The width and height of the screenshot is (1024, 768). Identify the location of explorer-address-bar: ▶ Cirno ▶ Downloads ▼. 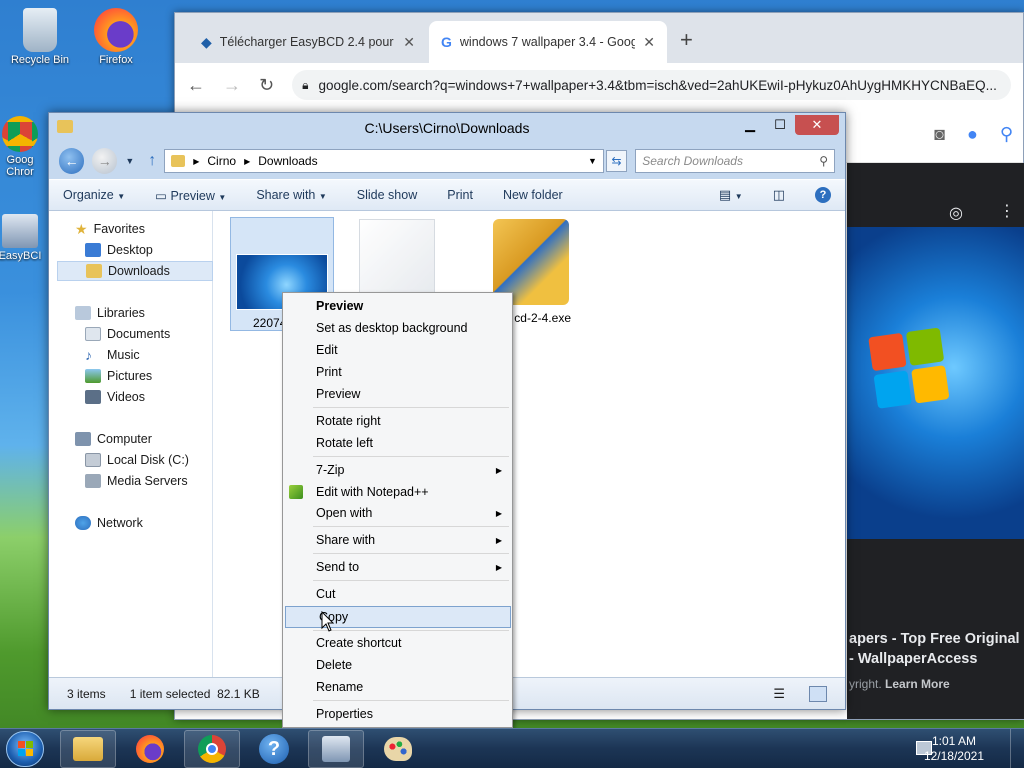
(384, 161).